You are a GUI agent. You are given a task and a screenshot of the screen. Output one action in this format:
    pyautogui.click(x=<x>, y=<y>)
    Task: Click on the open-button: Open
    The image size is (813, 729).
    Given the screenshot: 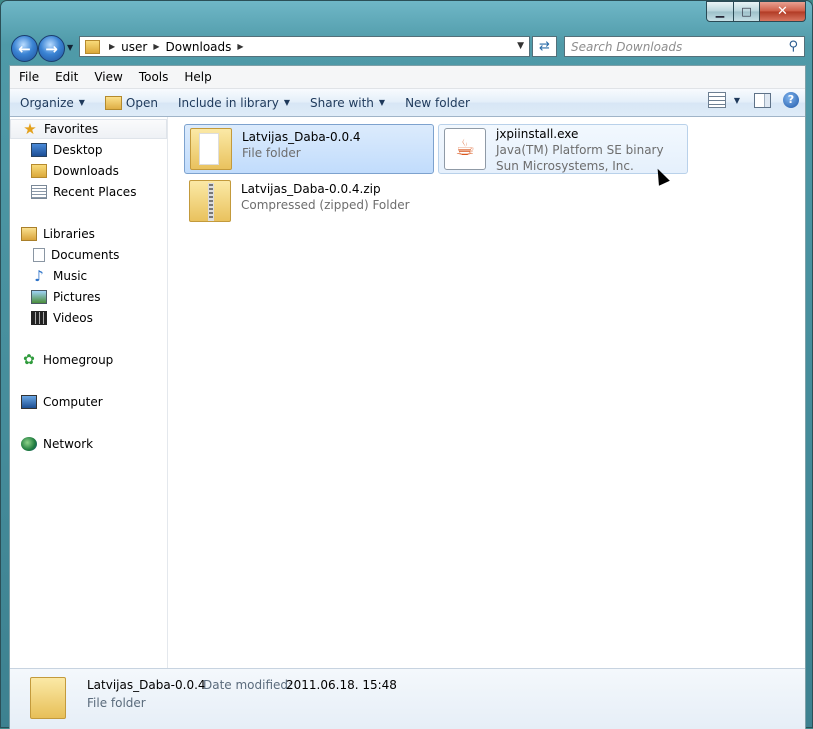 What is the action you would take?
    pyautogui.click(x=131, y=102)
    